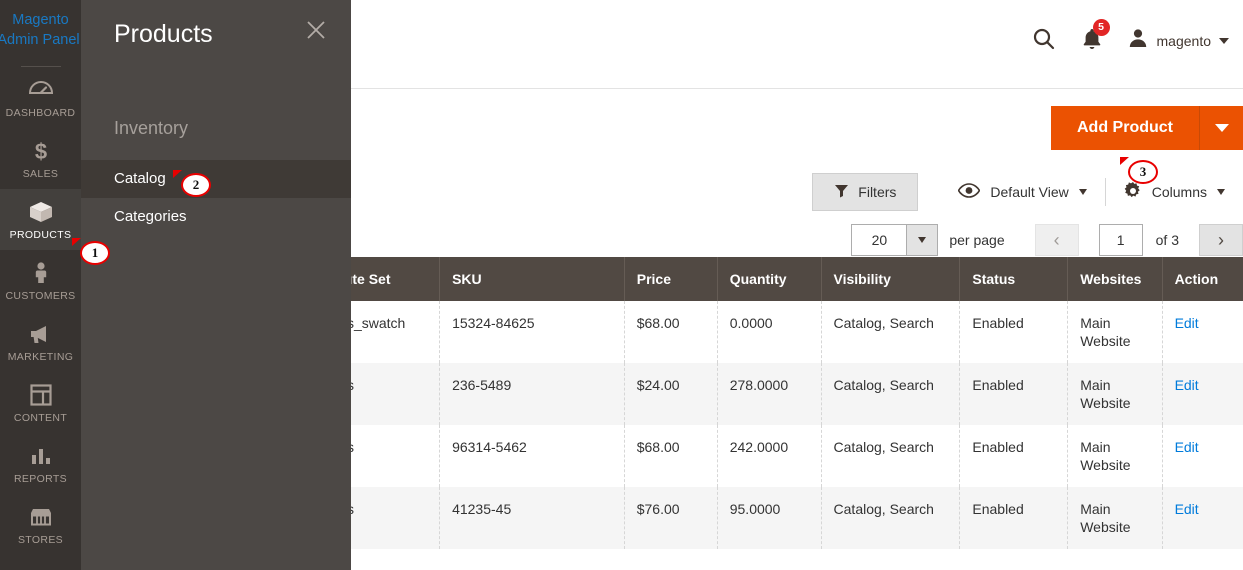 This screenshot has height=570, width=1243. I want to click on sidebar-label: DASHBOARD, so click(40, 113).